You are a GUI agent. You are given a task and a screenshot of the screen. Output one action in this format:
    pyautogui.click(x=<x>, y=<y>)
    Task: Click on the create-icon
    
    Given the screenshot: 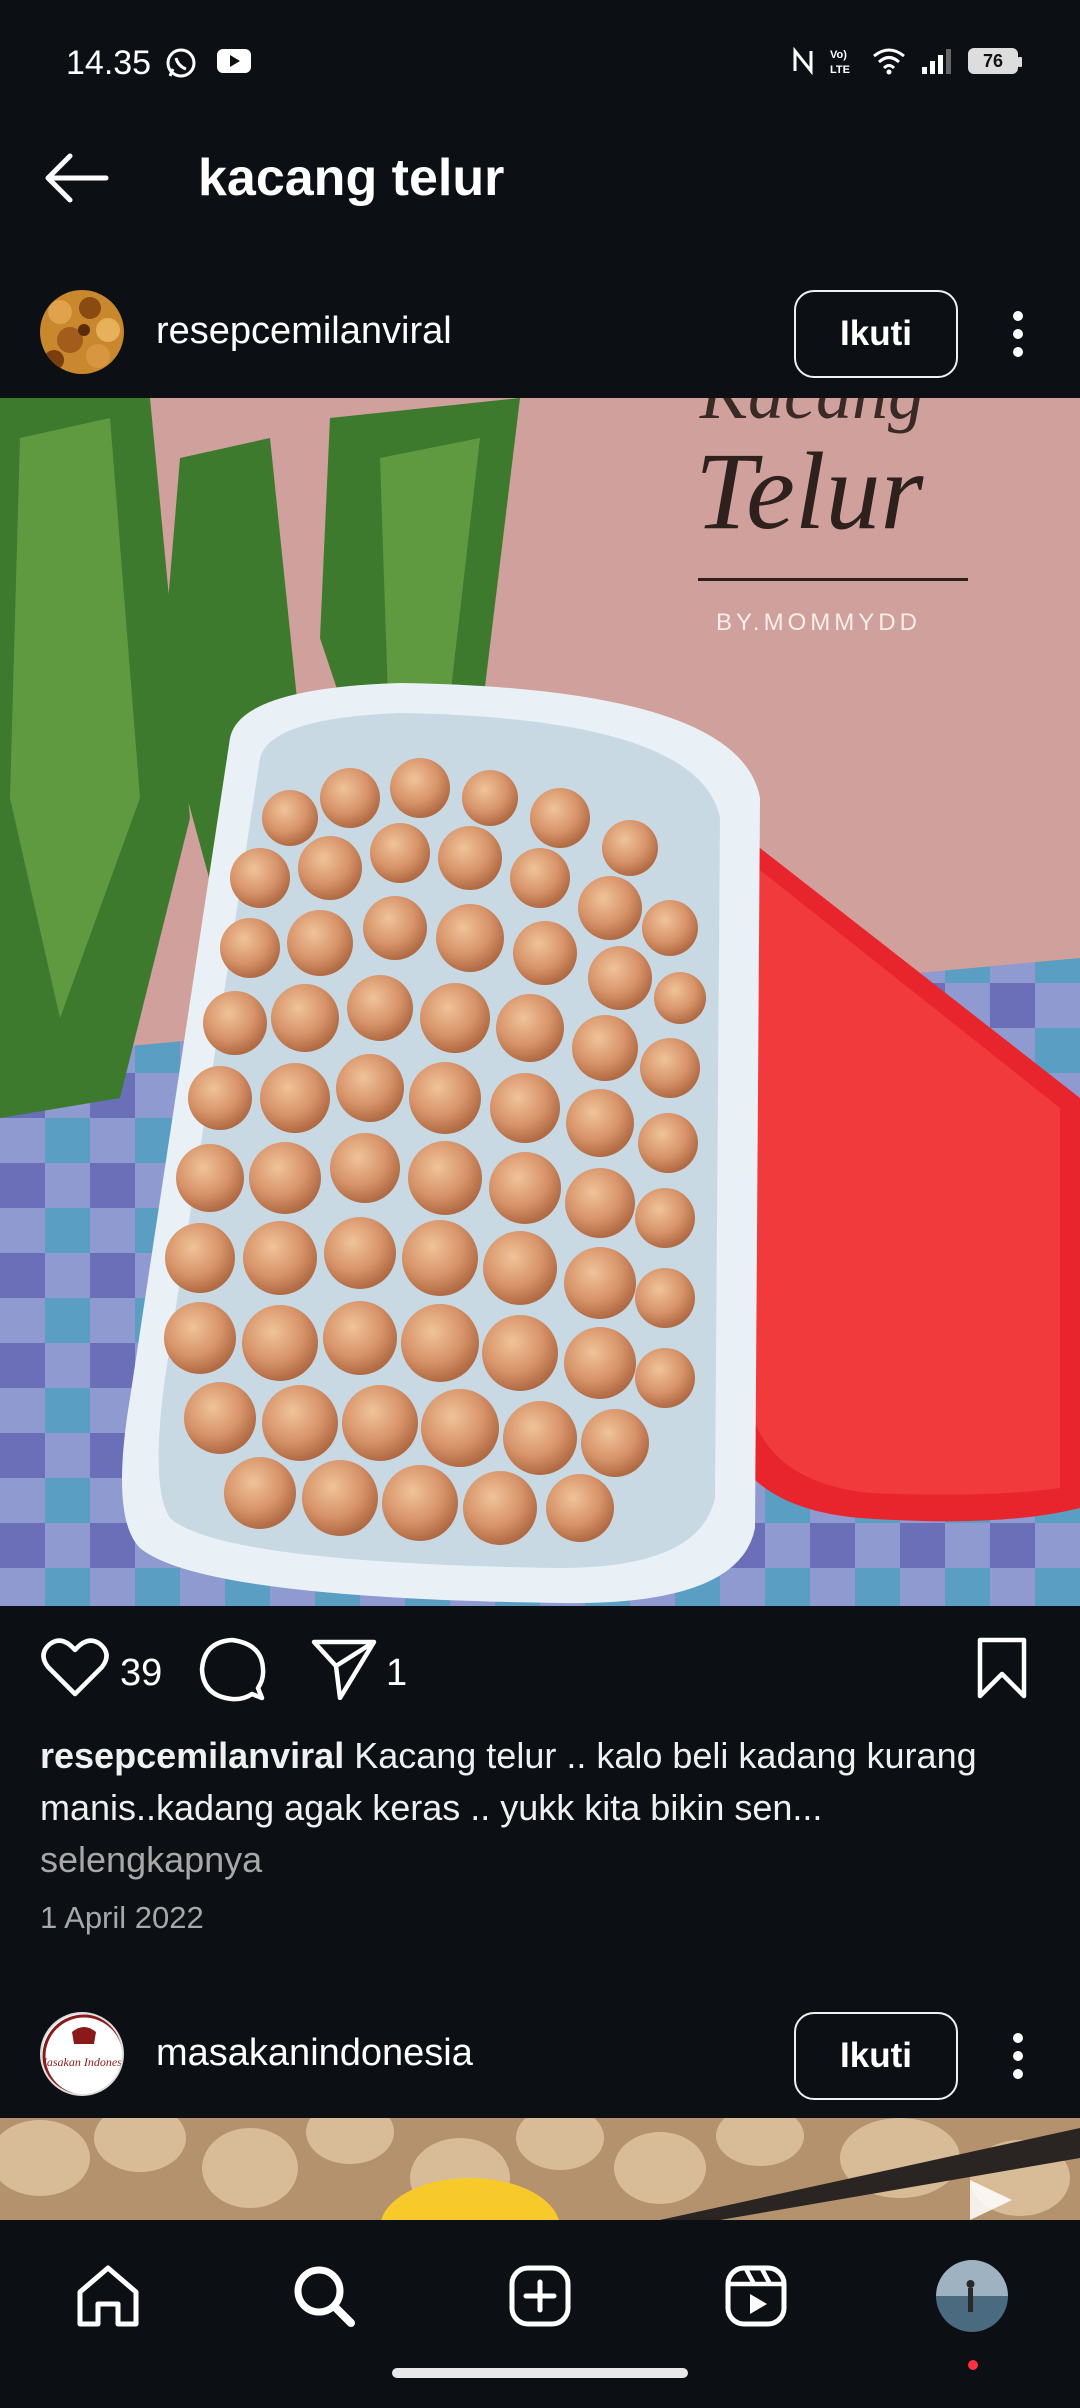 What is the action you would take?
    pyautogui.click(x=540, y=2296)
    